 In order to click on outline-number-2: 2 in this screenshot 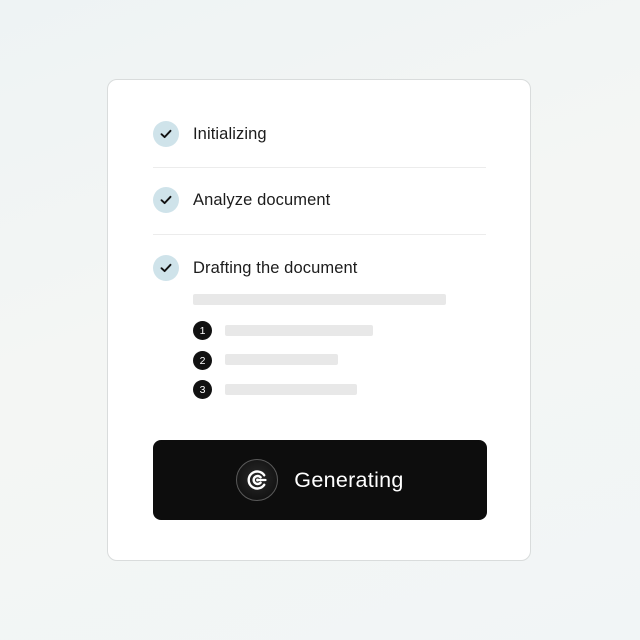, I will do `click(202, 360)`.